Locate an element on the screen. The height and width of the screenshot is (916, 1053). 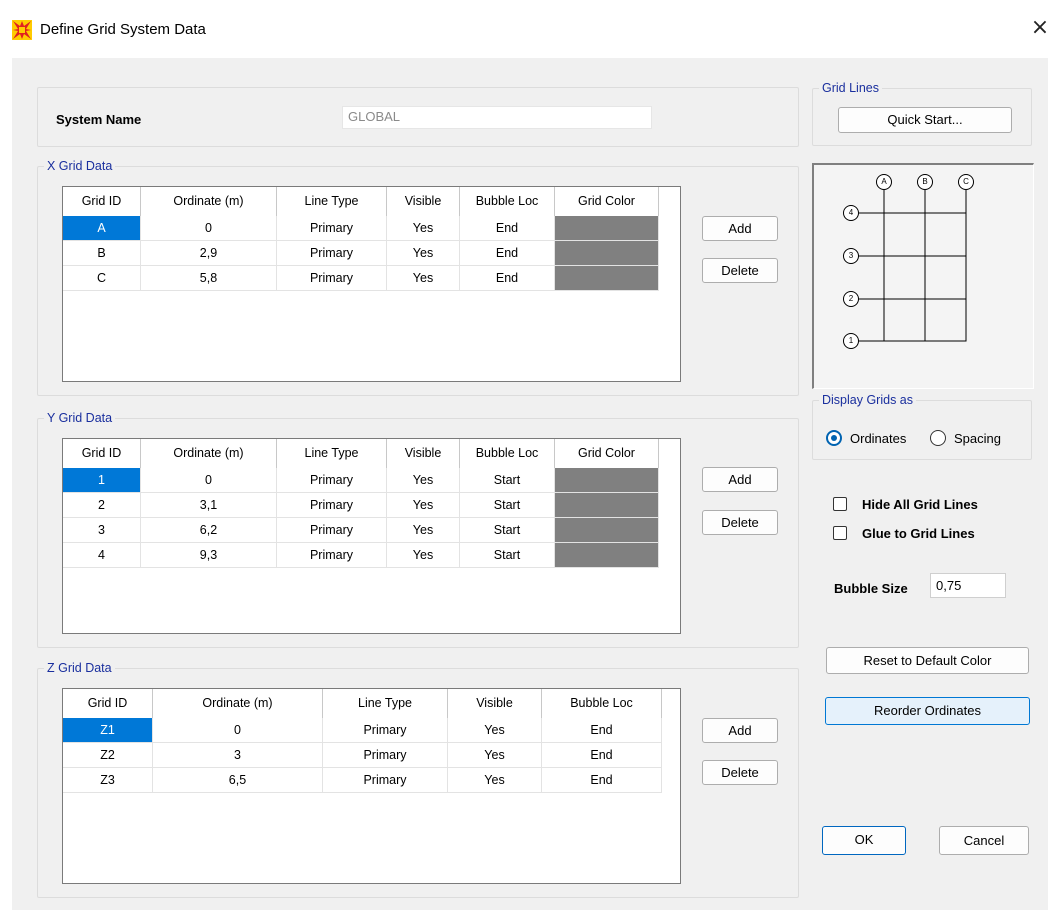
table-row: Z2 3 Primary Yes End is located at coordinates (362, 755).